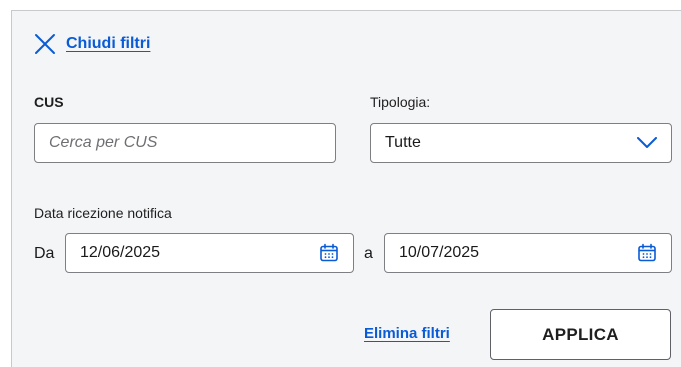 The image size is (681, 367). What do you see at coordinates (521, 143) in the screenshot?
I see `tipologia-select: Tutte` at bounding box center [521, 143].